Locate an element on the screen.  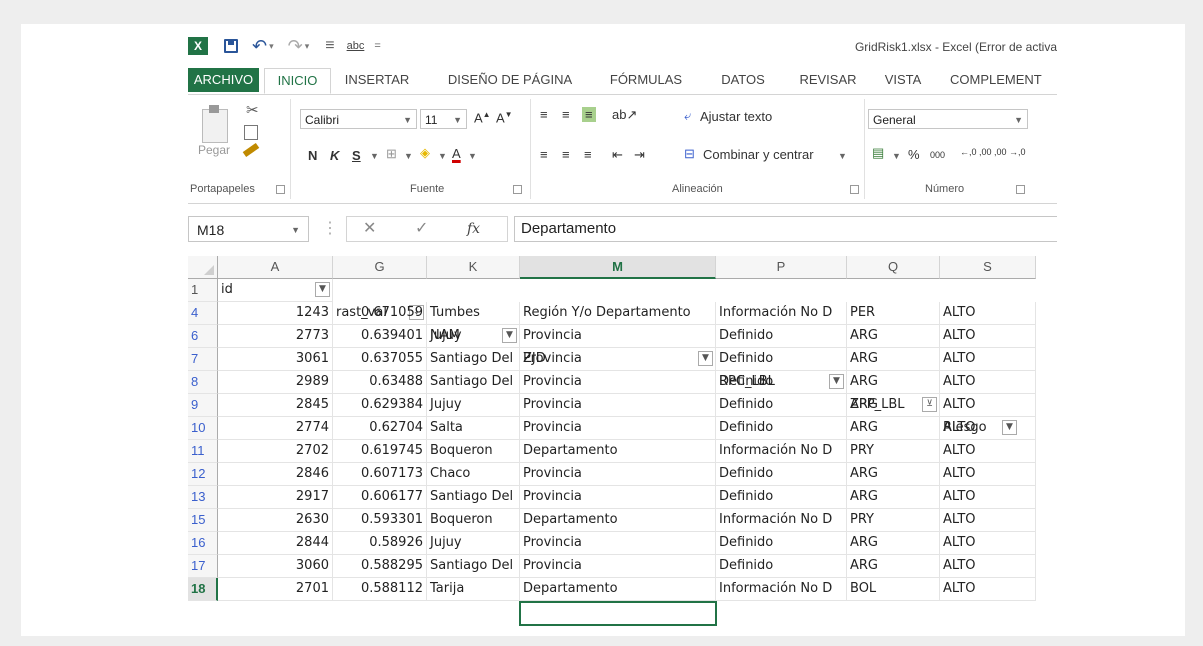
cell-id: 2702 is located at coordinates (275, 451).